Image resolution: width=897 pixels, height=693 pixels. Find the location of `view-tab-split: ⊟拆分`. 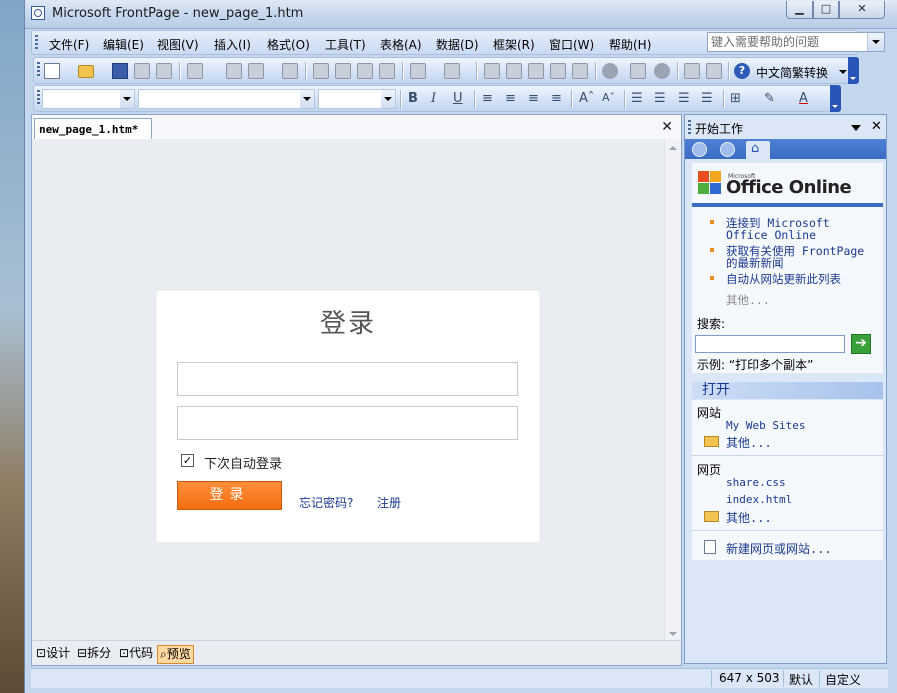

view-tab-split: ⊟拆分 is located at coordinates (94, 653).